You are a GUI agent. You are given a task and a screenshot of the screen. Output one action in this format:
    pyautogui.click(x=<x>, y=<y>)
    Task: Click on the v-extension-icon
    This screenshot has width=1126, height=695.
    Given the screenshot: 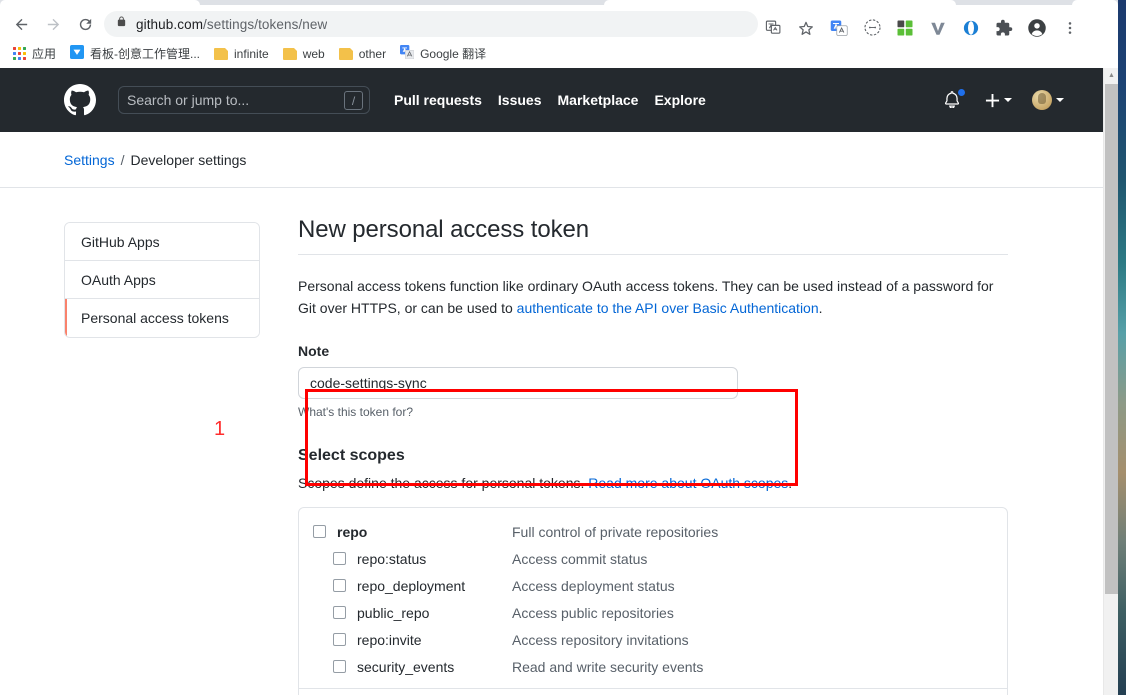 What is the action you would take?
    pyautogui.click(x=938, y=28)
    